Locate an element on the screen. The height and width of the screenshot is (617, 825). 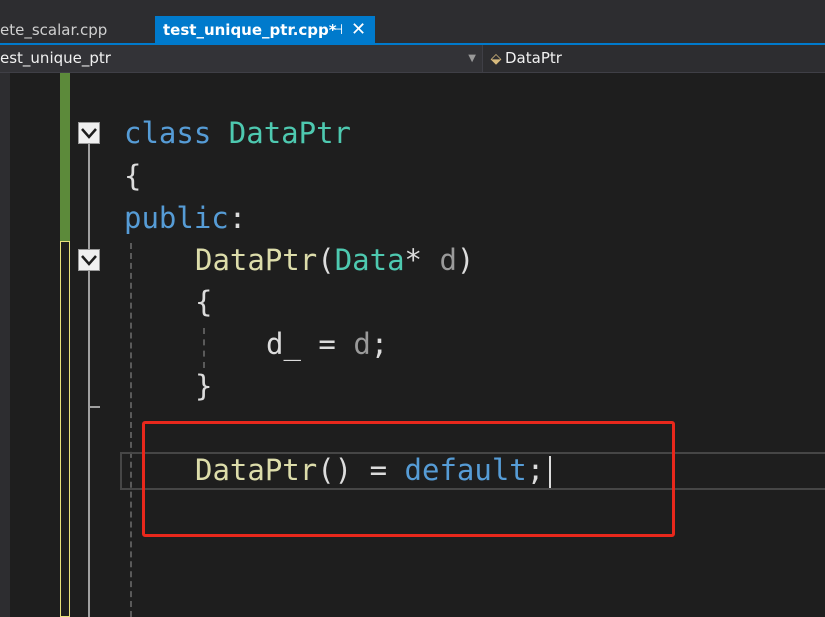
param-type: Data is located at coordinates (369, 260).